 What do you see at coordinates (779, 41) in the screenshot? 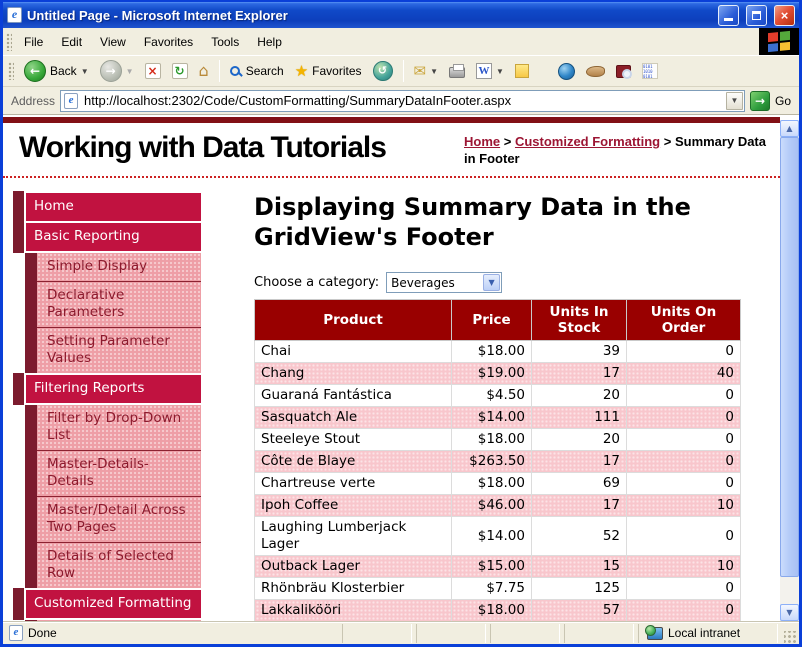
I see `windows-flag-icon` at bounding box center [779, 41].